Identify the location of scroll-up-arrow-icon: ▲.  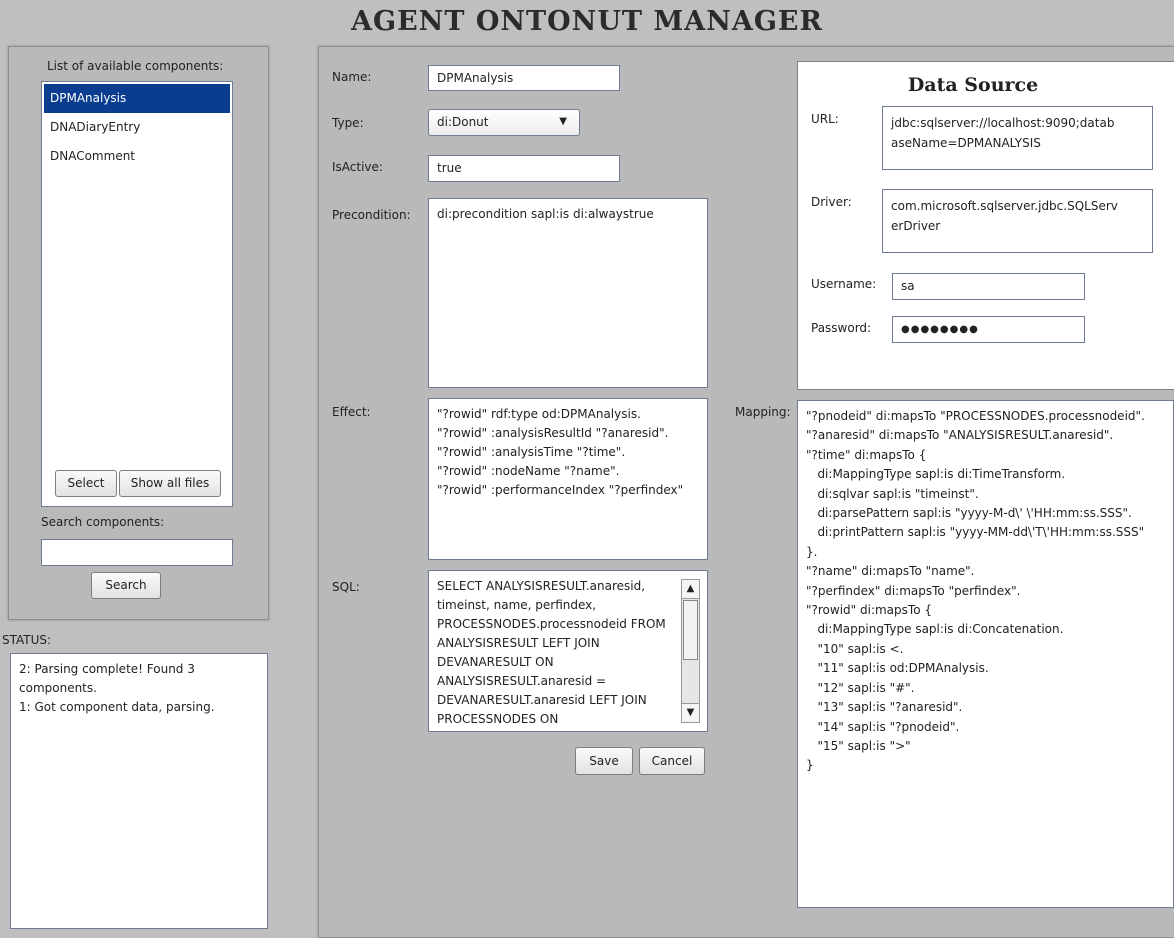
(690, 589).